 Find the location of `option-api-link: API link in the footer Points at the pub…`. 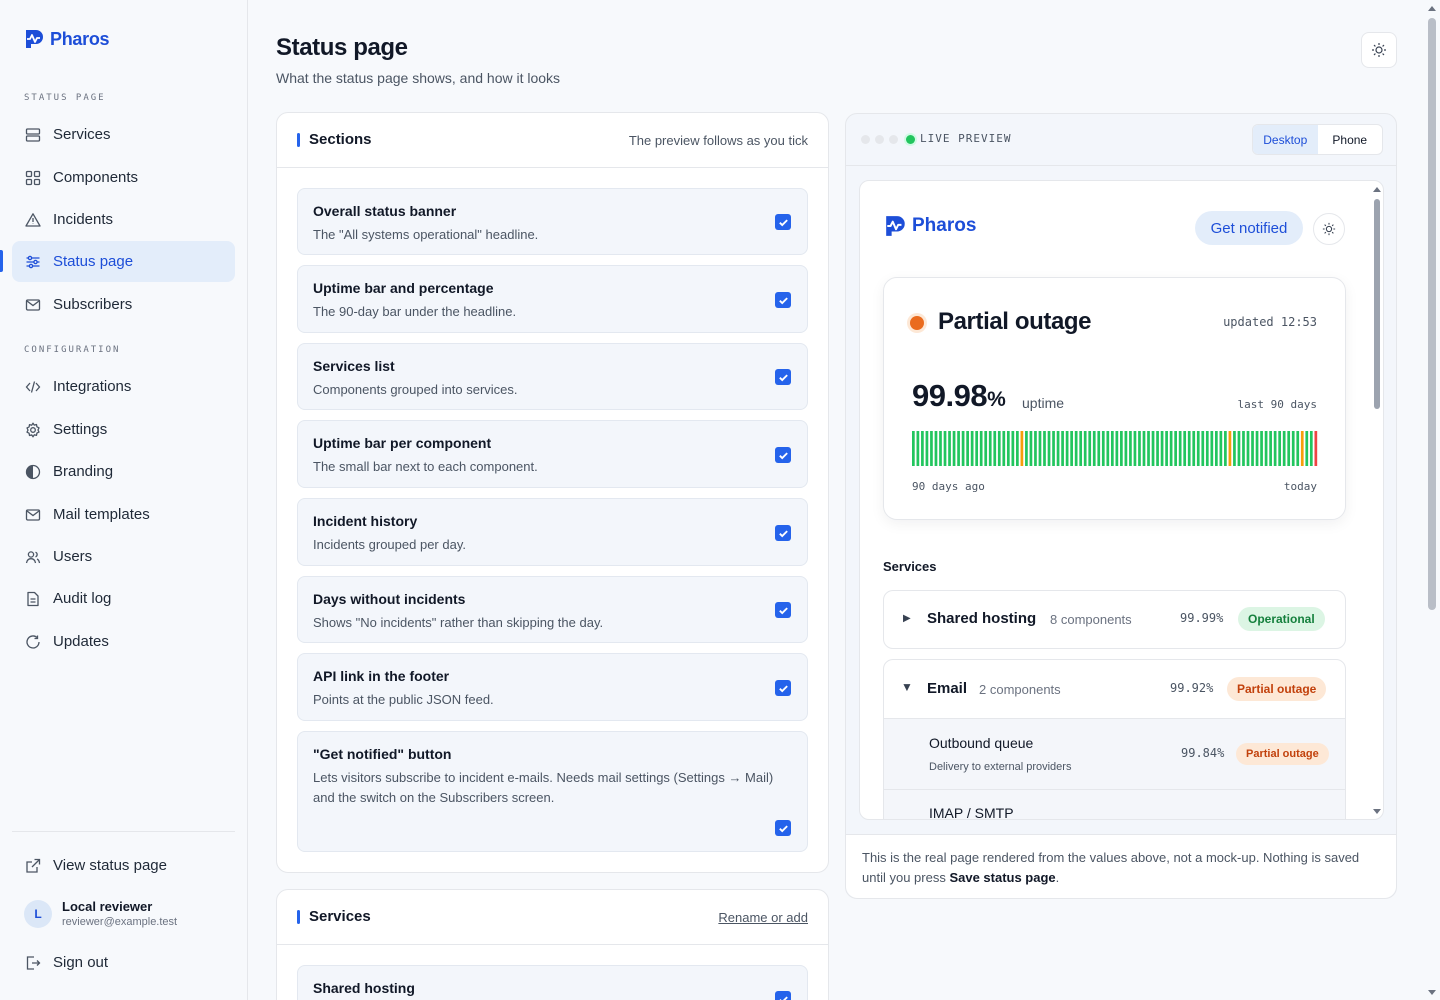

option-api-link: API link in the footer Points at the pub… is located at coordinates (552, 687).